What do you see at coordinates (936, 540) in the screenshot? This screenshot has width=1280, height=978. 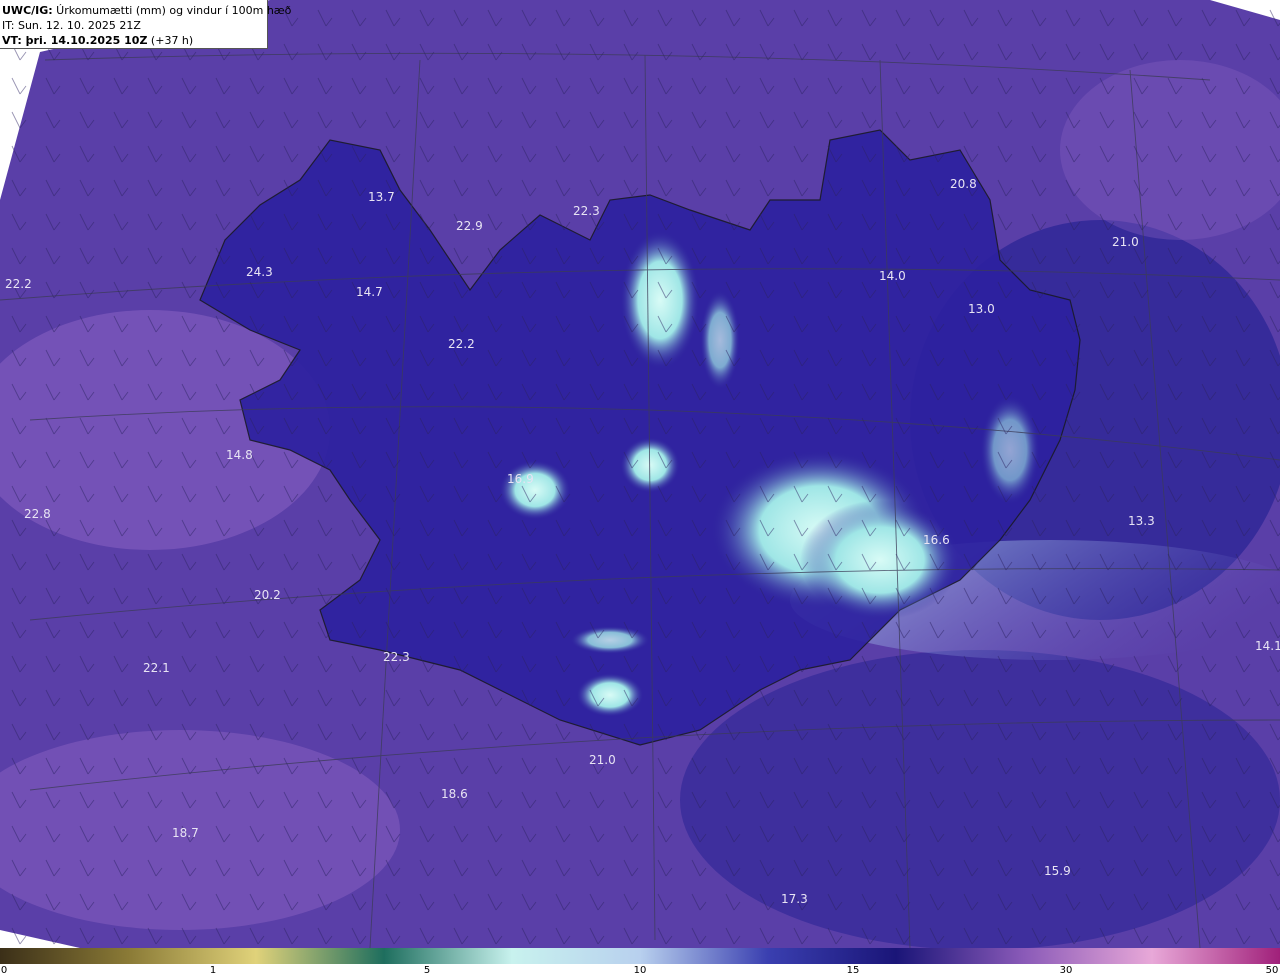 I see `value-label: 16.6` at bounding box center [936, 540].